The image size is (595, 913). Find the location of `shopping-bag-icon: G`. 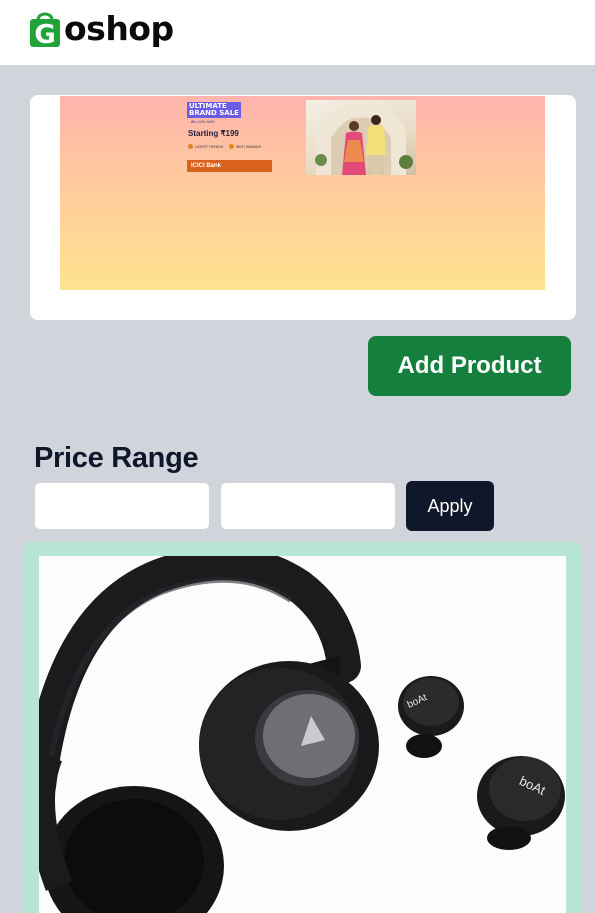

shopping-bag-icon: G is located at coordinates (45, 29).